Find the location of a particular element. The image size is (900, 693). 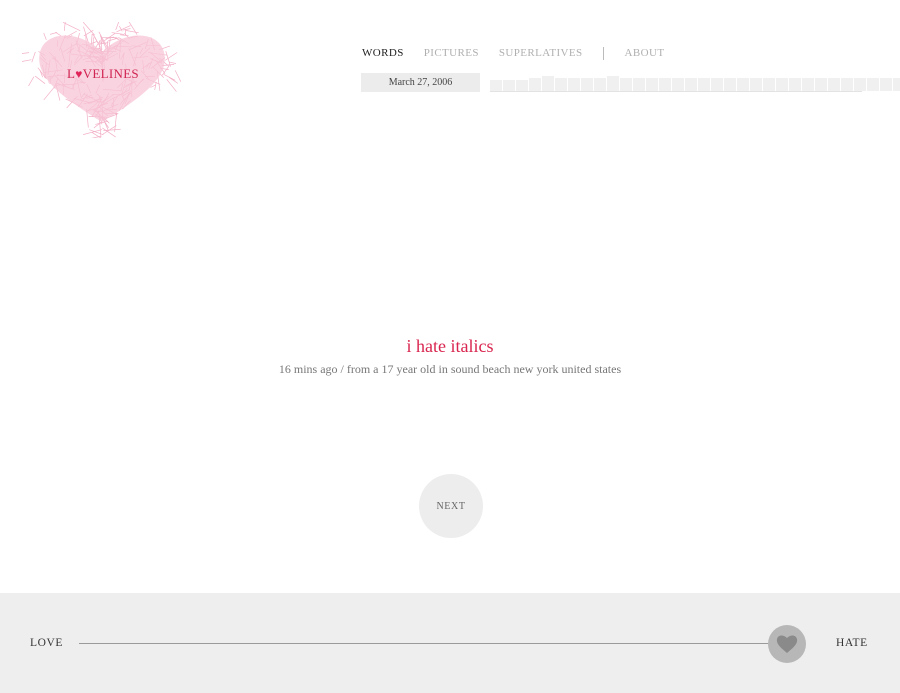

love-hate-slider-track is located at coordinates (433, 643).